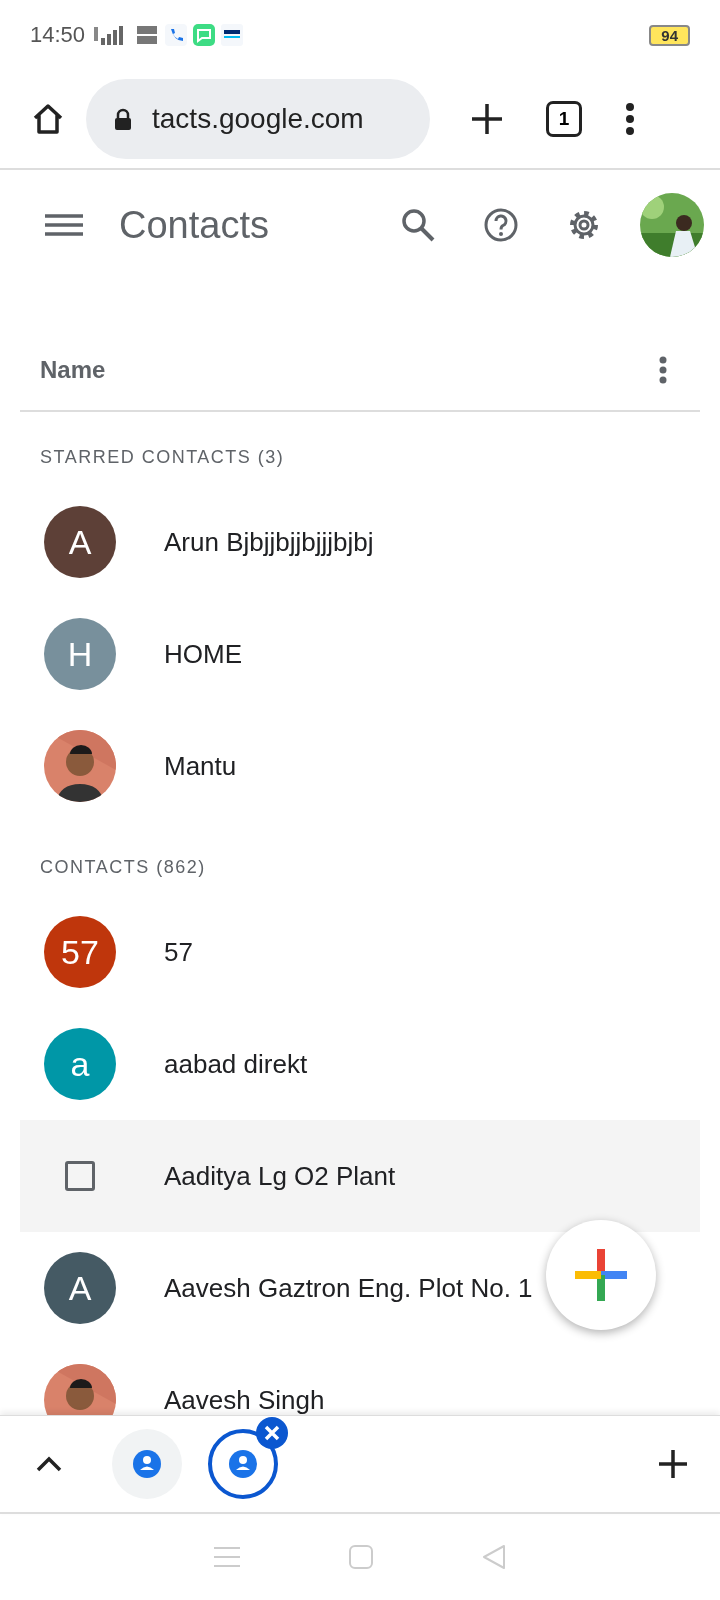 The height and width of the screenshot is (1600, 720). I want to click on add-contact-button, so click(601, 1275).